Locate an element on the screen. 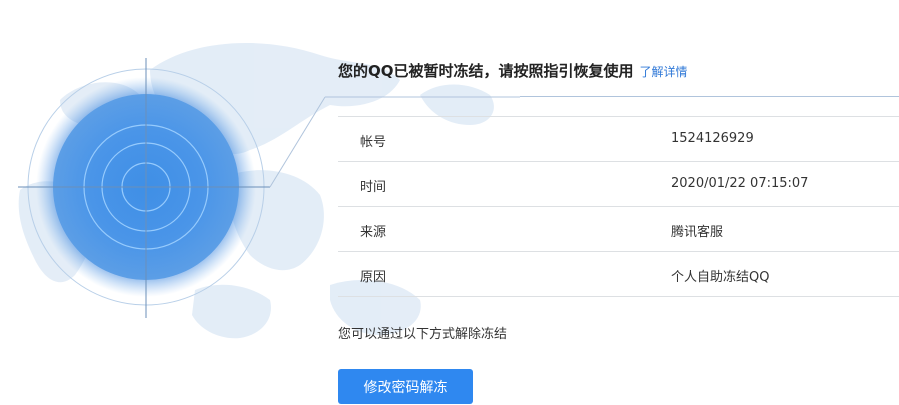  info-label: 原因 is located at coordinates (373, 277).